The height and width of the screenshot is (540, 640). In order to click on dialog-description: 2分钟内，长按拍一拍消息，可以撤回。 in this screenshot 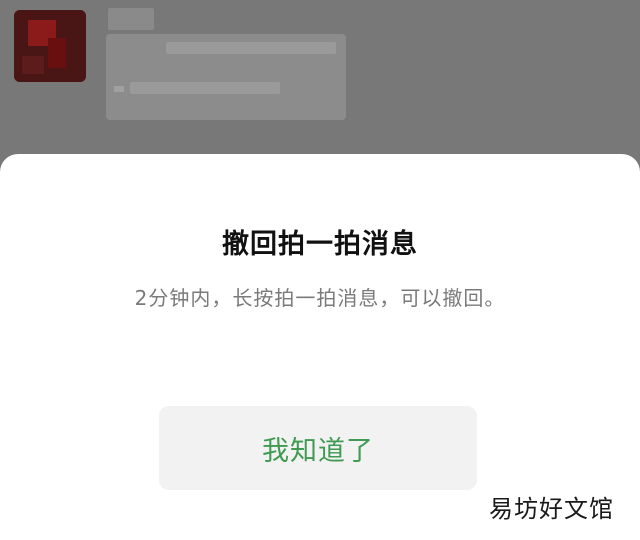, I will do `click(320, 298)`.